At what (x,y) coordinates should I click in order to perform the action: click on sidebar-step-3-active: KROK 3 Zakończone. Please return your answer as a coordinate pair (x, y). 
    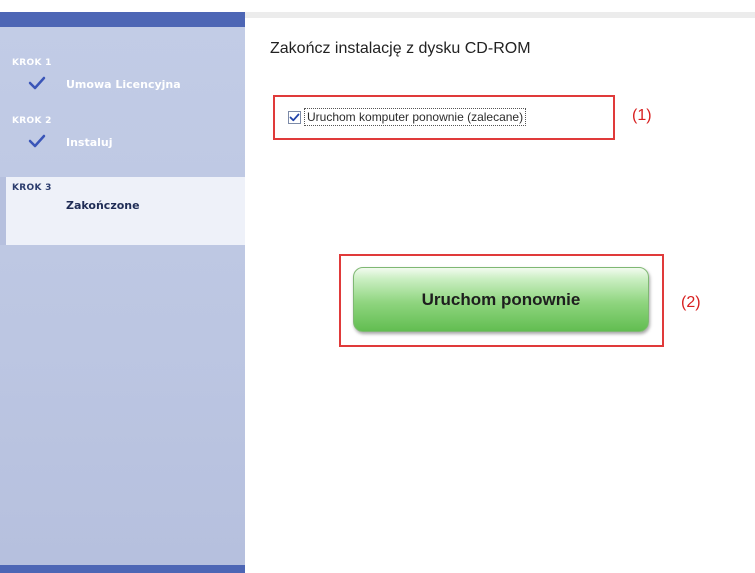
    Looking at the image, I should click on (122, 211).